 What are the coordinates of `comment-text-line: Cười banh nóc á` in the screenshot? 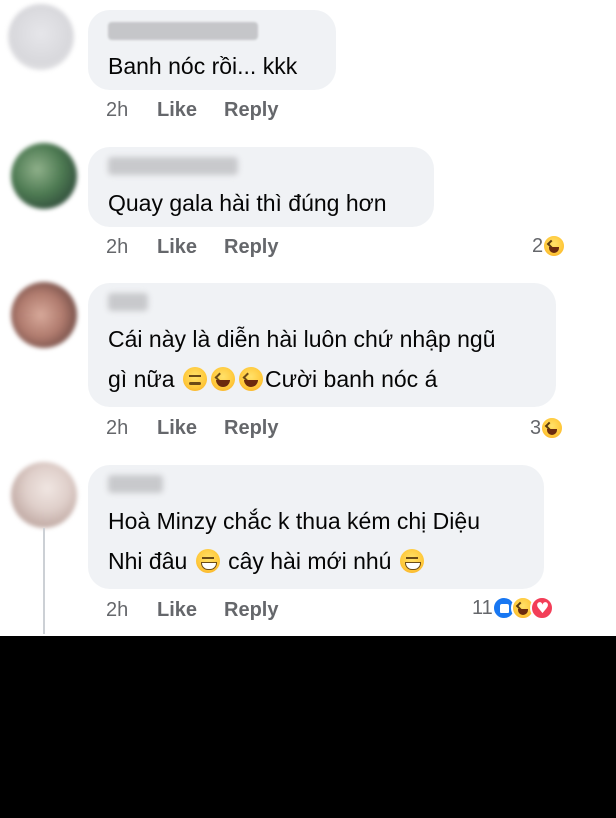 It's located at (351, 379).